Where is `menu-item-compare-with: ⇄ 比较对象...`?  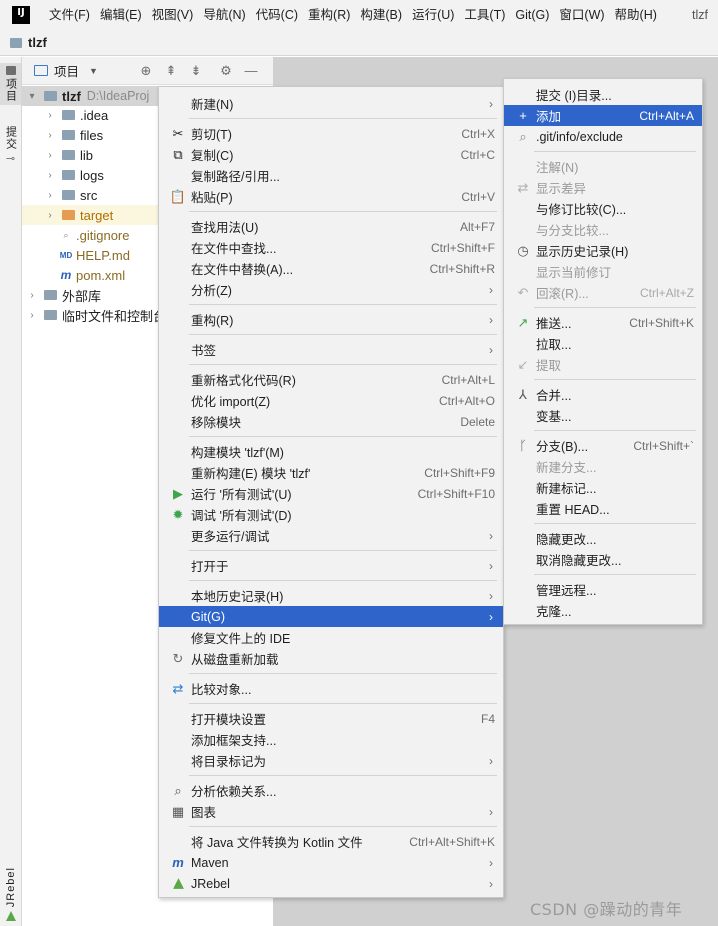
menu-item-compare-with: ⇄ 比较对象... is located at coordinates (331, 688).